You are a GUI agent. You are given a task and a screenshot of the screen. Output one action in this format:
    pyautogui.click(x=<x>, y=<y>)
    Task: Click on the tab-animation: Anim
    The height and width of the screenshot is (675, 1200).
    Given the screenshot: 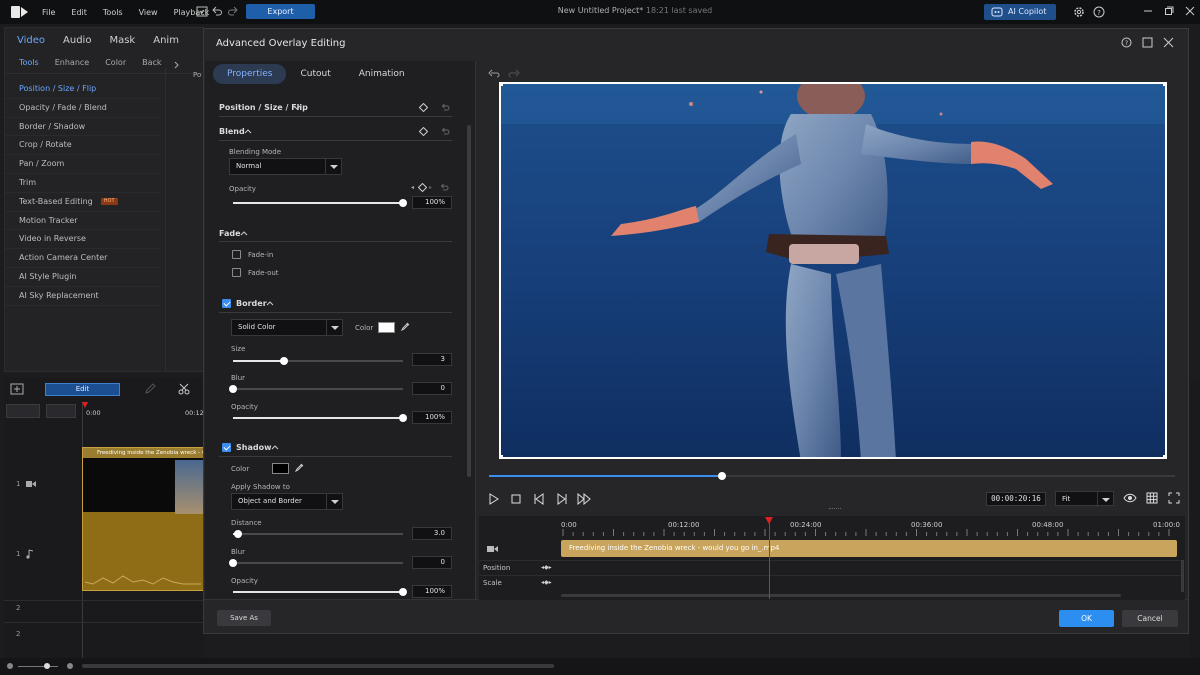 What is the action you would take?
    pyautogui.click(x=166, y=40)
    